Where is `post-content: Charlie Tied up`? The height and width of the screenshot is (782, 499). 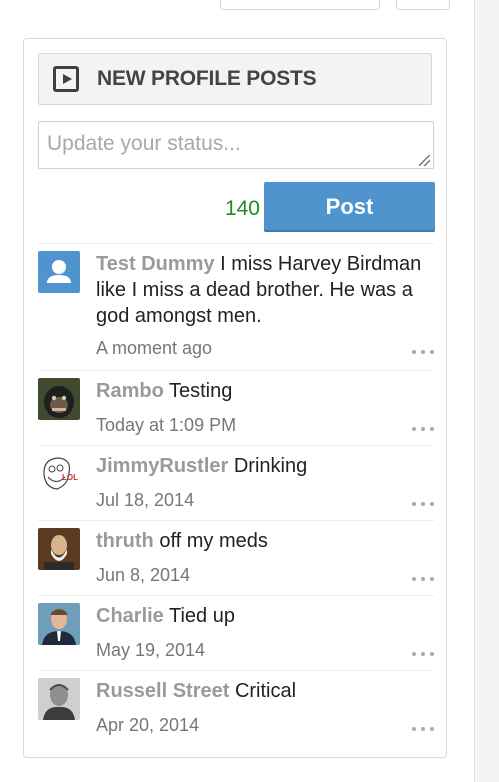 post-content: Charlie Tied up is located at coordinates (261, 616).